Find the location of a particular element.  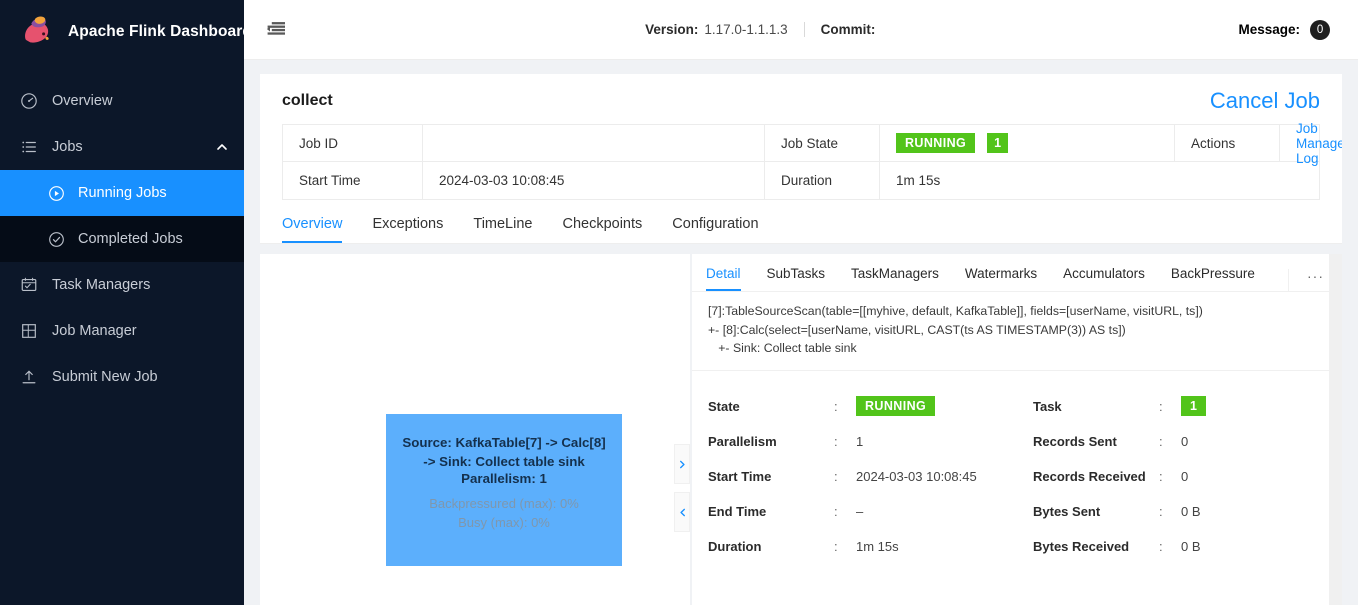

tab-configuration: Configuration is located at coordinates (715, 229).